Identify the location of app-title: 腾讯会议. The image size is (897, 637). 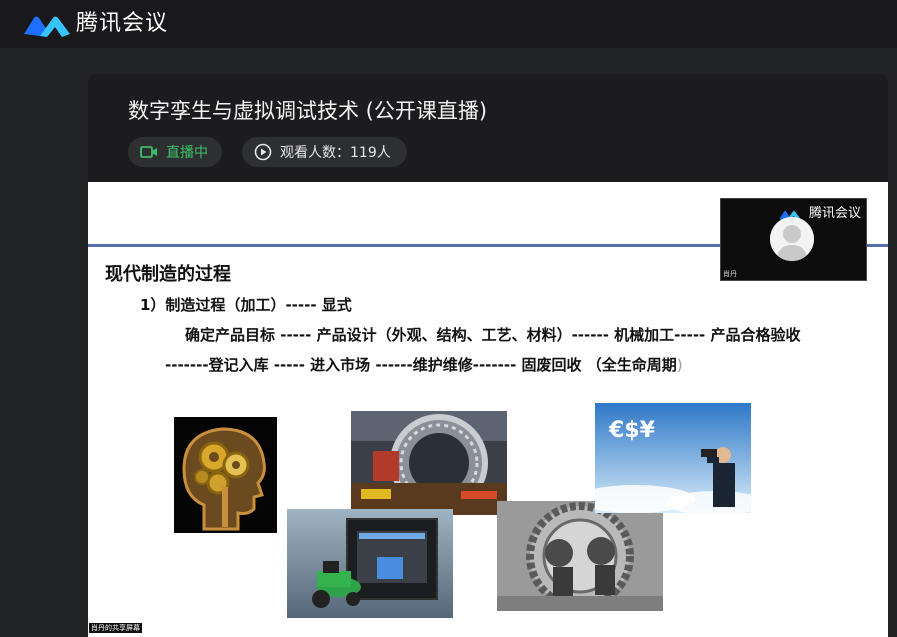
(122, 23).